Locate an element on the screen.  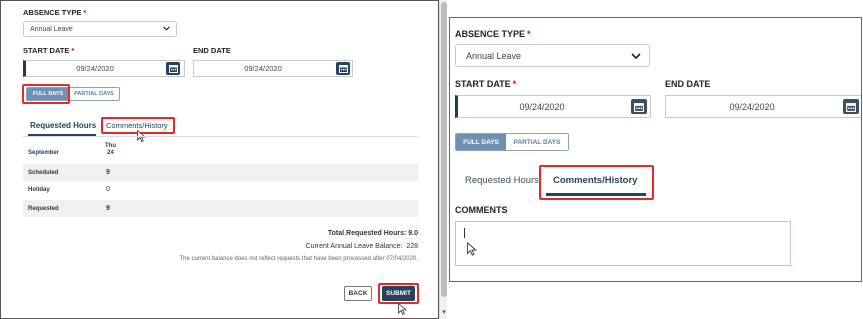
month-label: September is located at coordinates (44, 153).